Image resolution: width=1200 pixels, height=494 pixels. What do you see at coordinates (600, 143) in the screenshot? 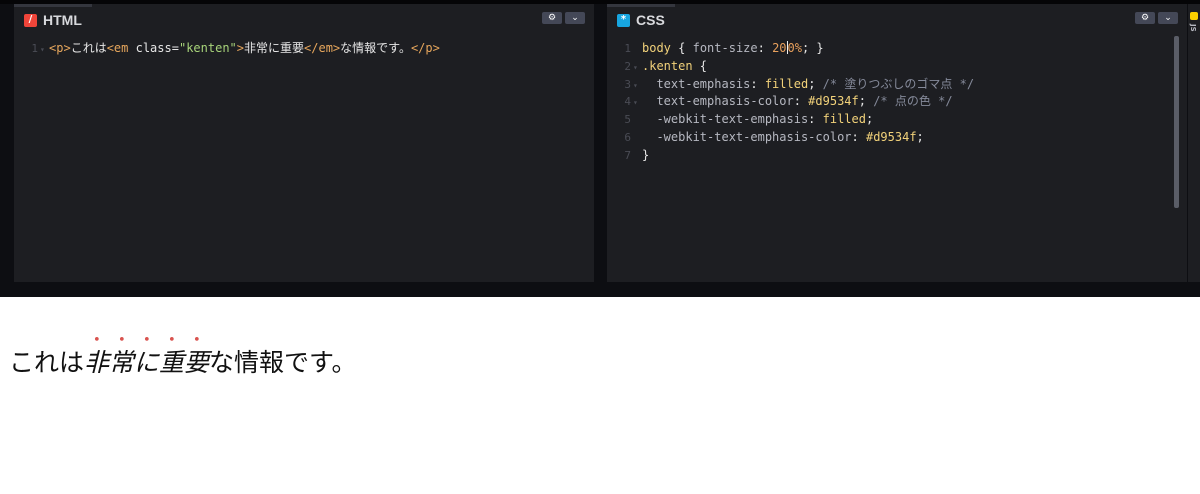
I see `panel-divider` at bounding box center [600, 143].